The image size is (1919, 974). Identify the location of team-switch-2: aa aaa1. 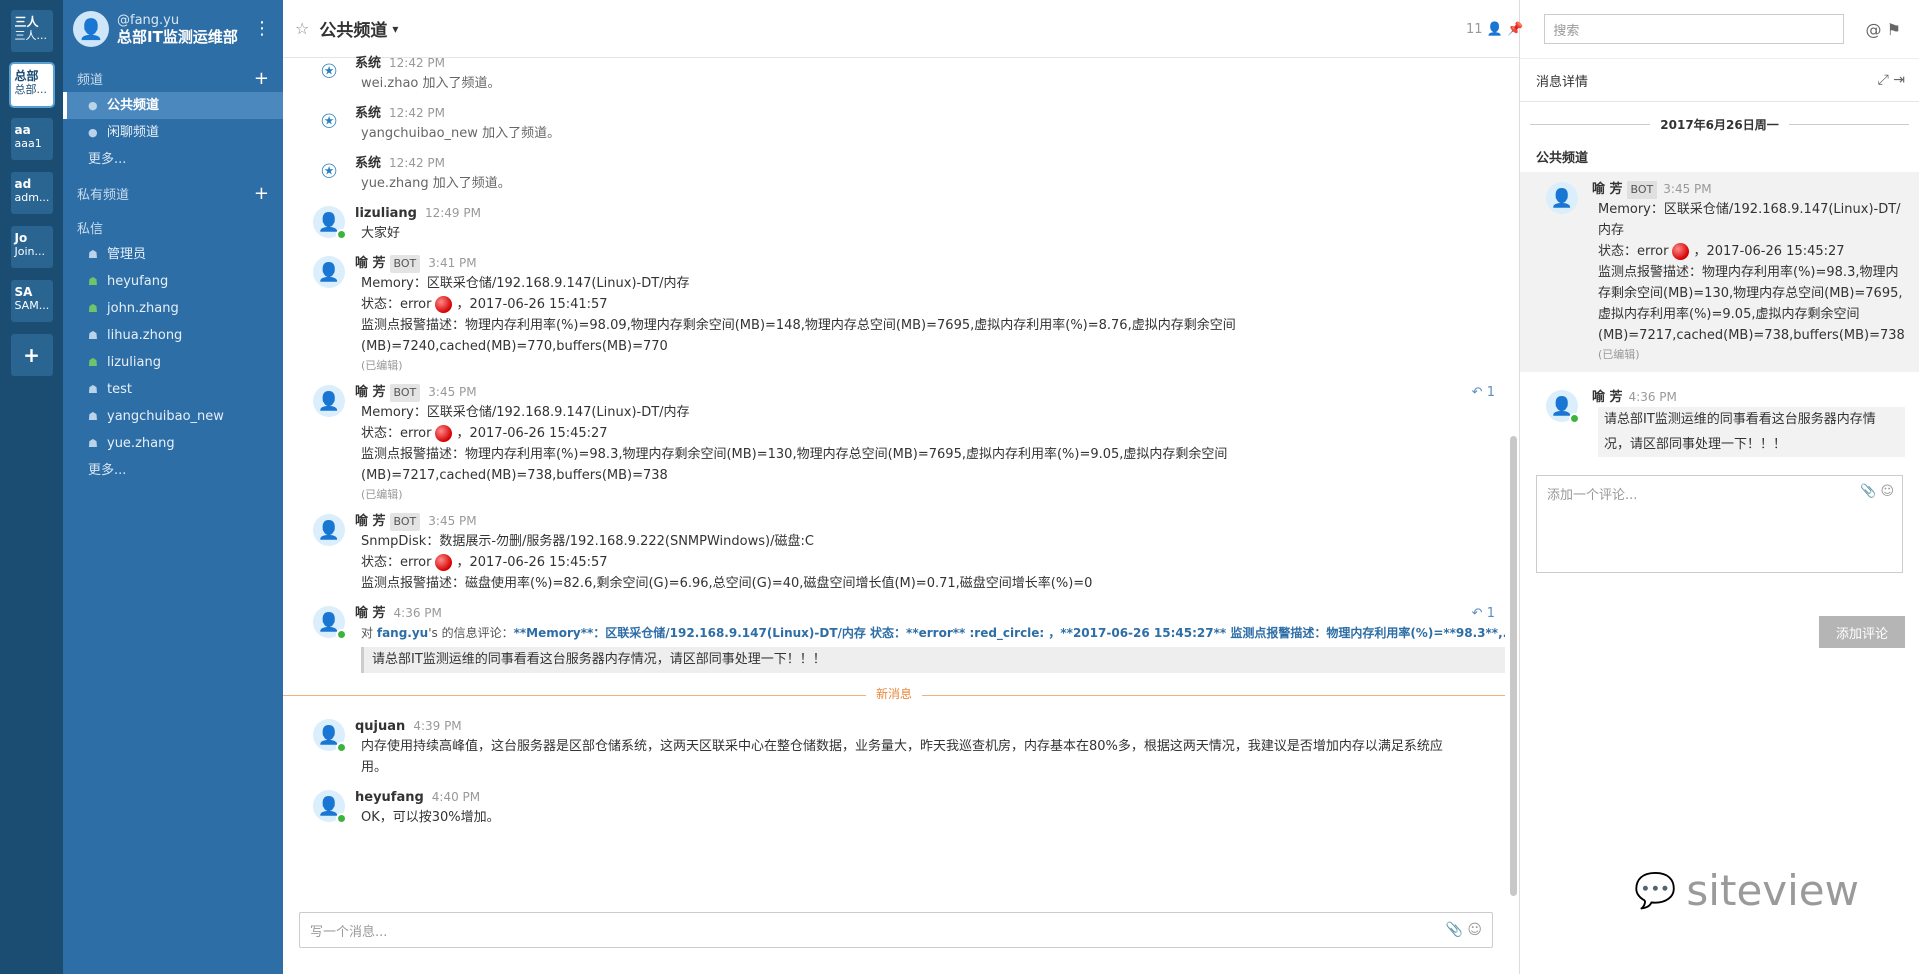
(31, 139).